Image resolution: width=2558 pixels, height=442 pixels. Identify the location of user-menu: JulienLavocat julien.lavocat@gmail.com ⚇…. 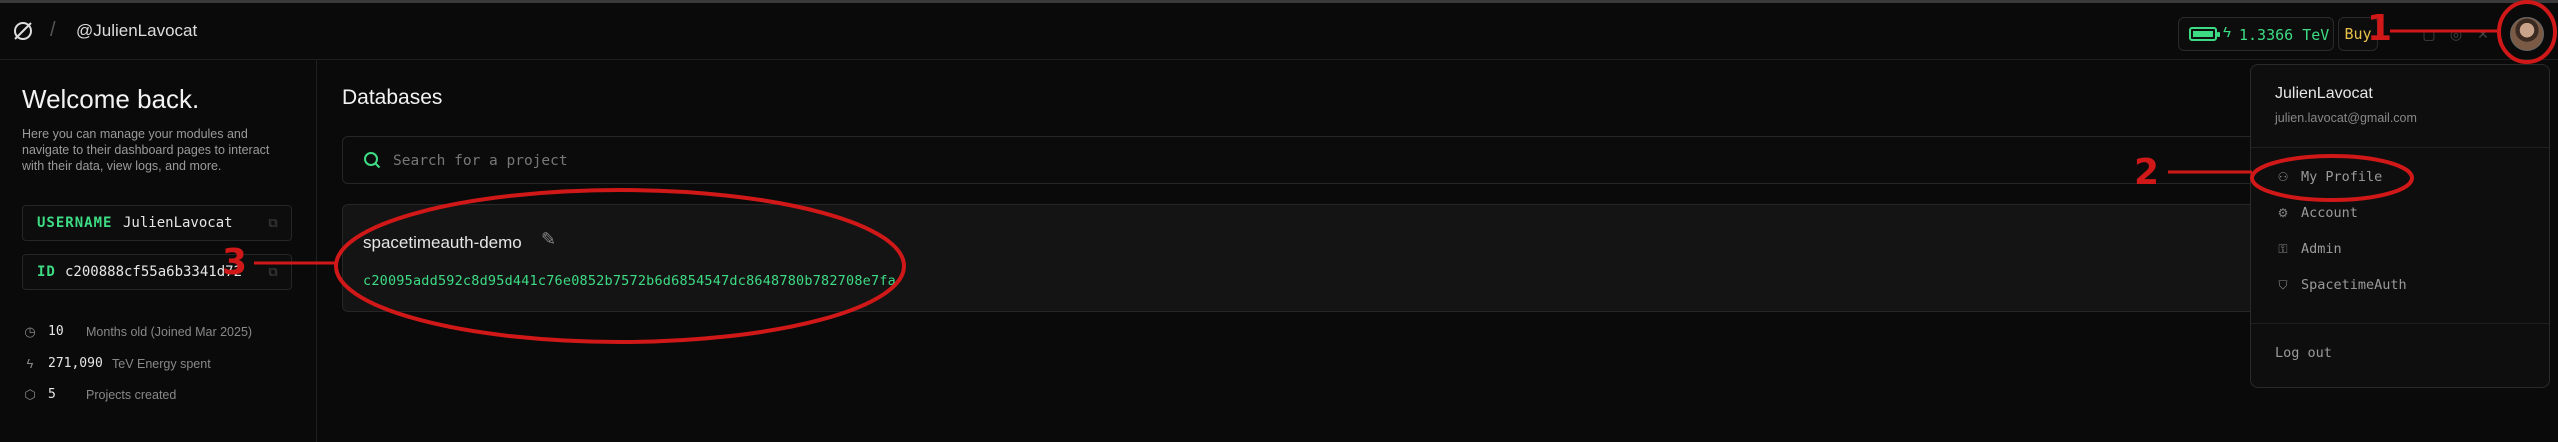
(2400, 226).